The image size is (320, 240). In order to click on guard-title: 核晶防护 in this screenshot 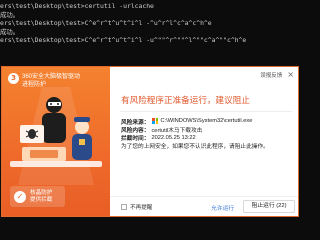, I will do `click(41, 192)`.